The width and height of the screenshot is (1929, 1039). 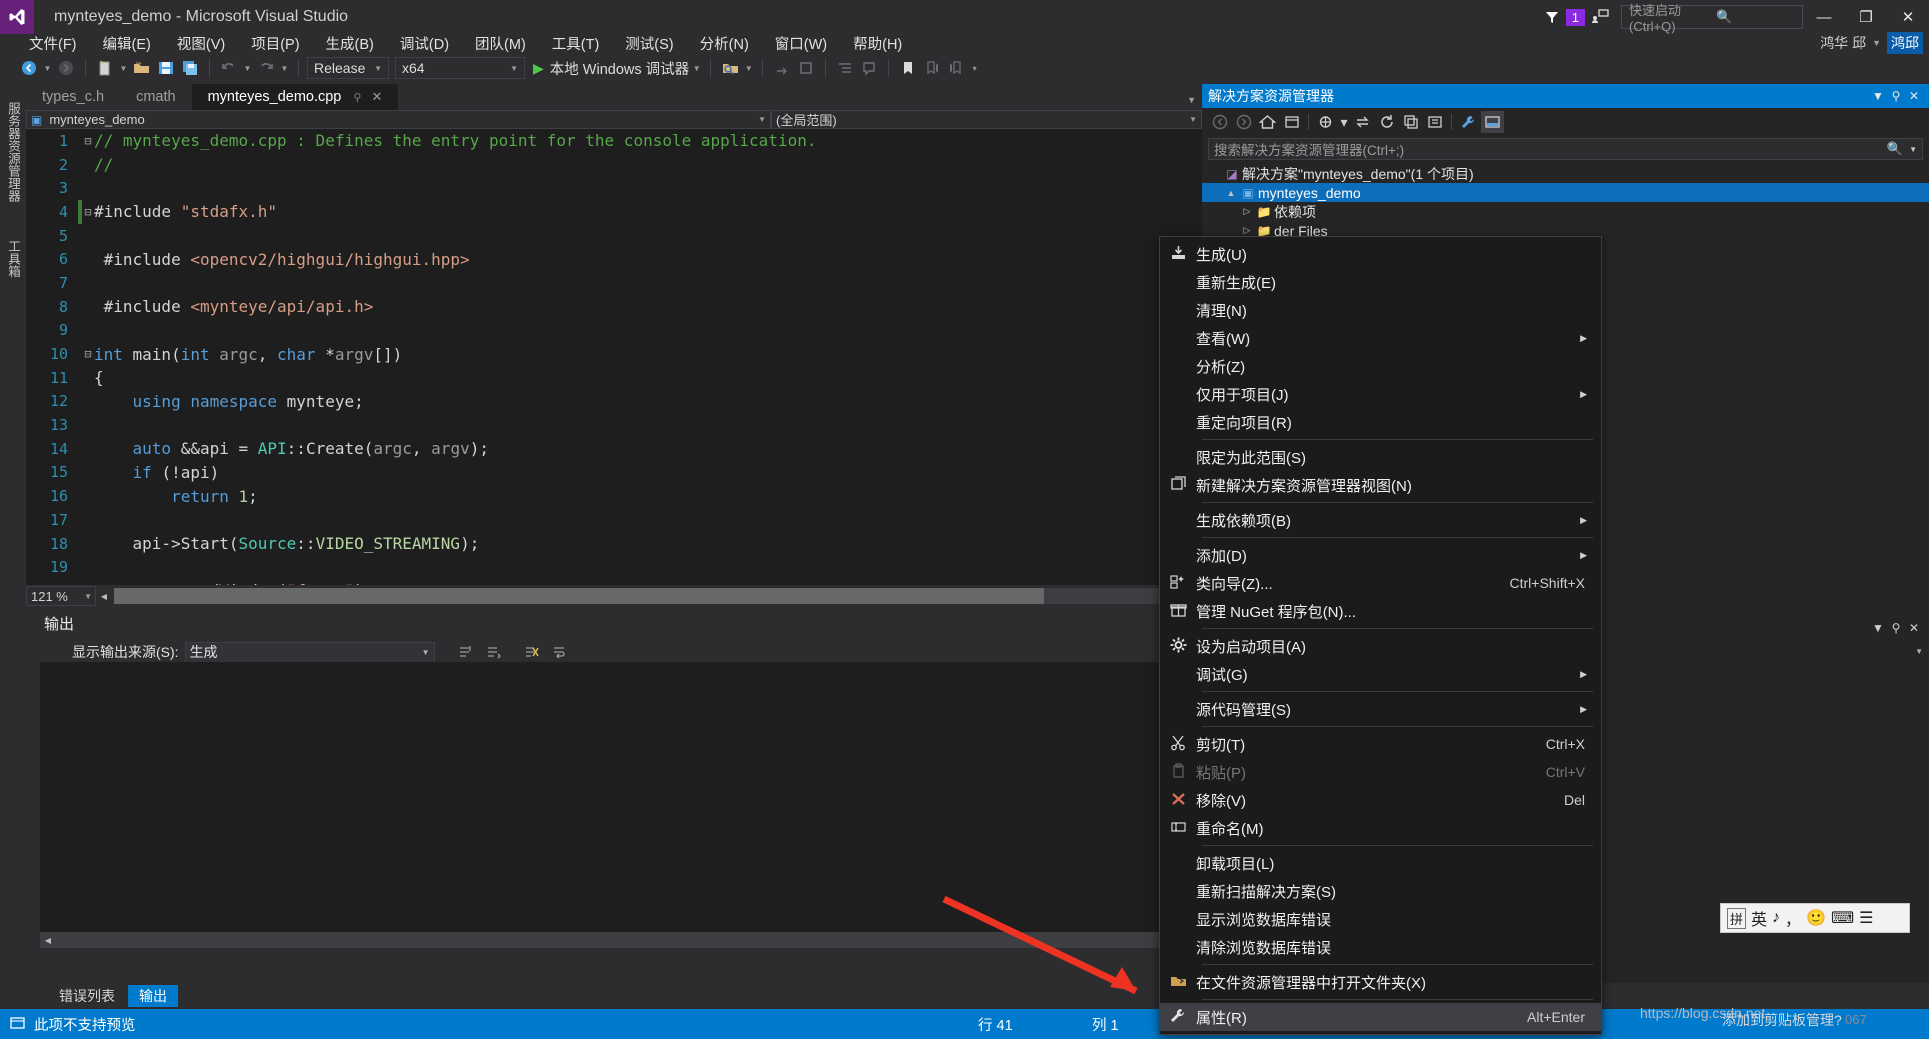 What do you see at coordinates (619, 68) in the screenshot?
I see `start-debug-label: 本地 Windows 调试器` at bounding box center [619, 68].